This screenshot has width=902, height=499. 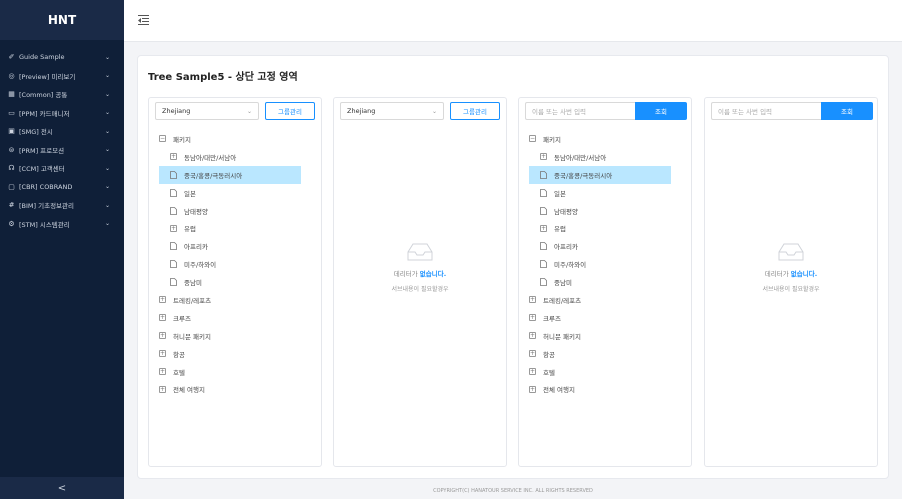 I want to click on sidebar-item-stm: ⚙ [STM] 시스템관리 ⌄, so click(x=62, y=224).